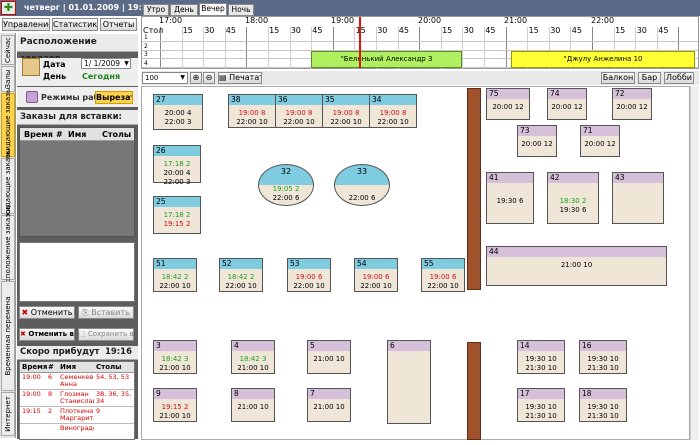  What do you see at coordinates (252, 111) in the screenshot?
I see `table-38: 38 19:00 8 22:00 10` at bounding box center [252, 111].